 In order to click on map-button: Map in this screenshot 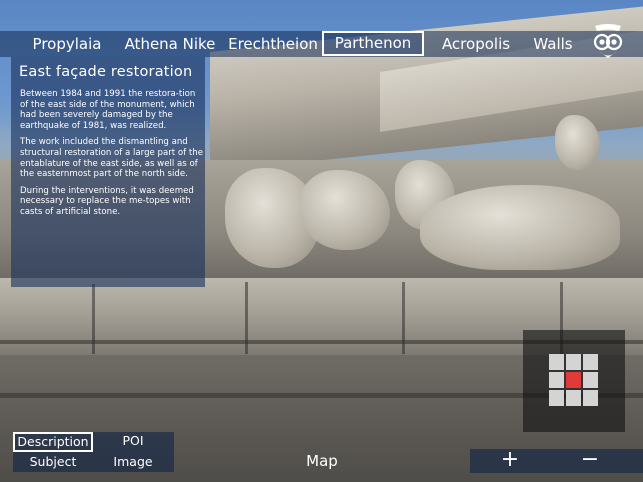, I will do `click(322, 461)`.